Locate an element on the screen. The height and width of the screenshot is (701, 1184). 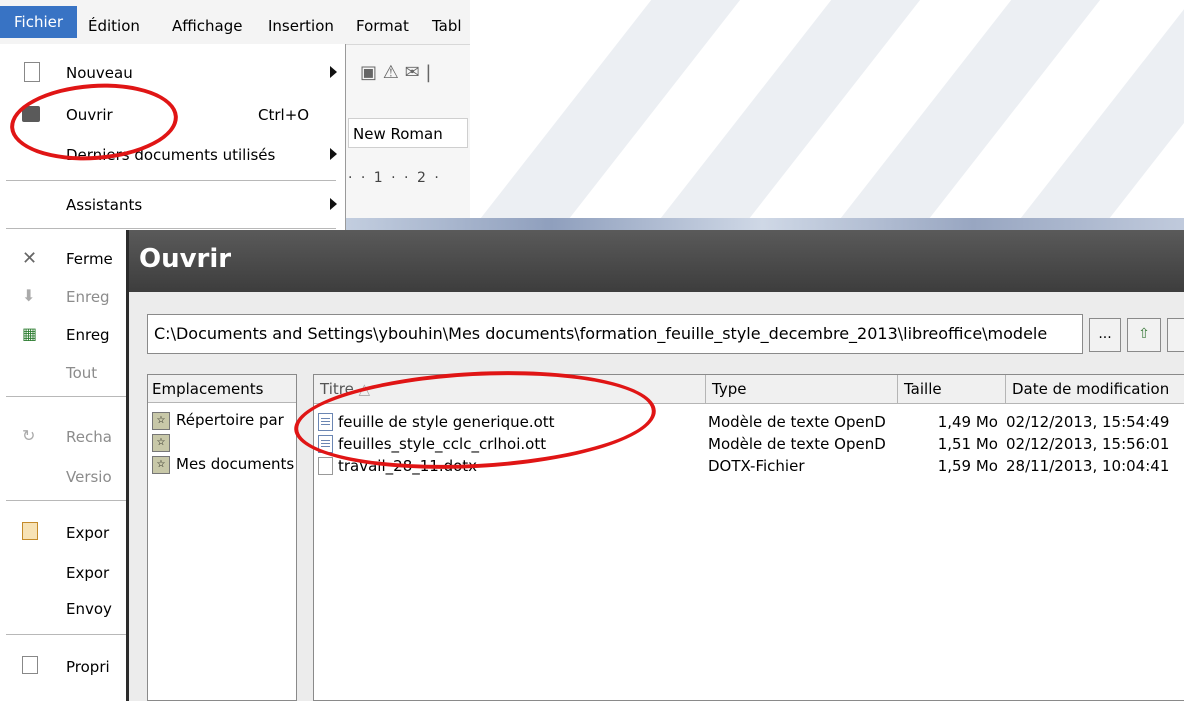
menu-item-label: Ferme is located at coordinates (89, 259).